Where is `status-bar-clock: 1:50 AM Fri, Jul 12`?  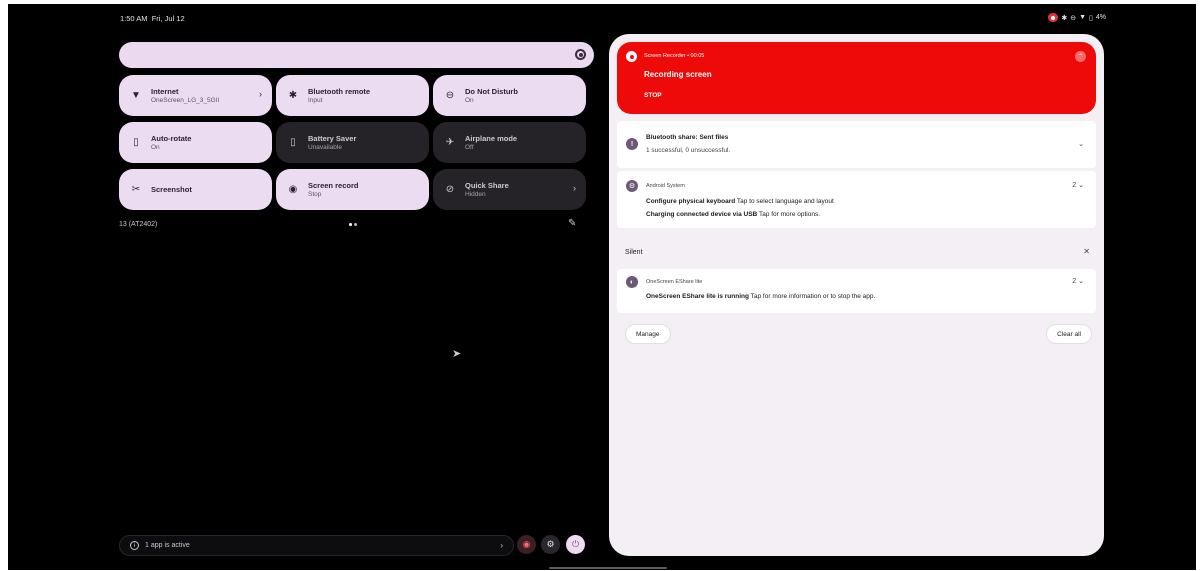 status-bar-clock: 1:50 AM Fri, Jul 12 is located at coordinates (152, 18).